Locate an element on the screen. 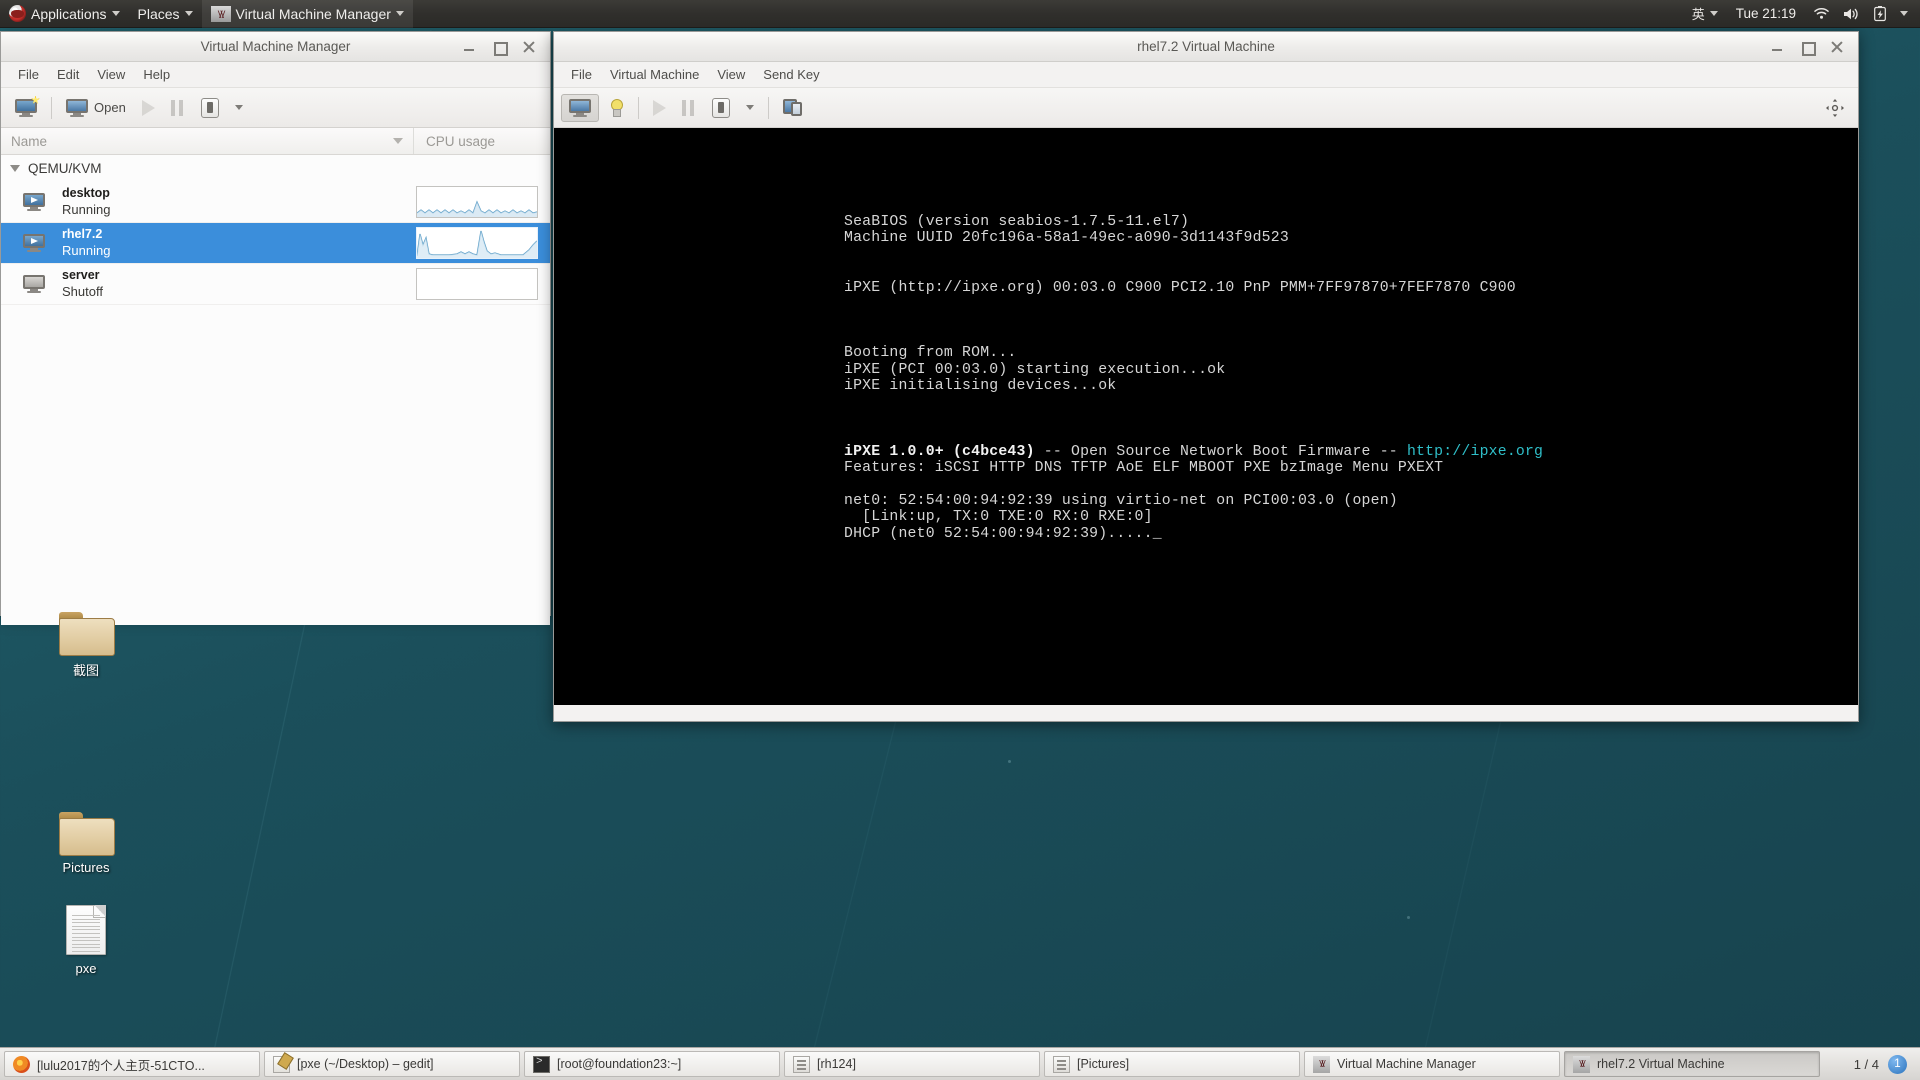  vmm-window-controls is located at coordinates (505, 47).